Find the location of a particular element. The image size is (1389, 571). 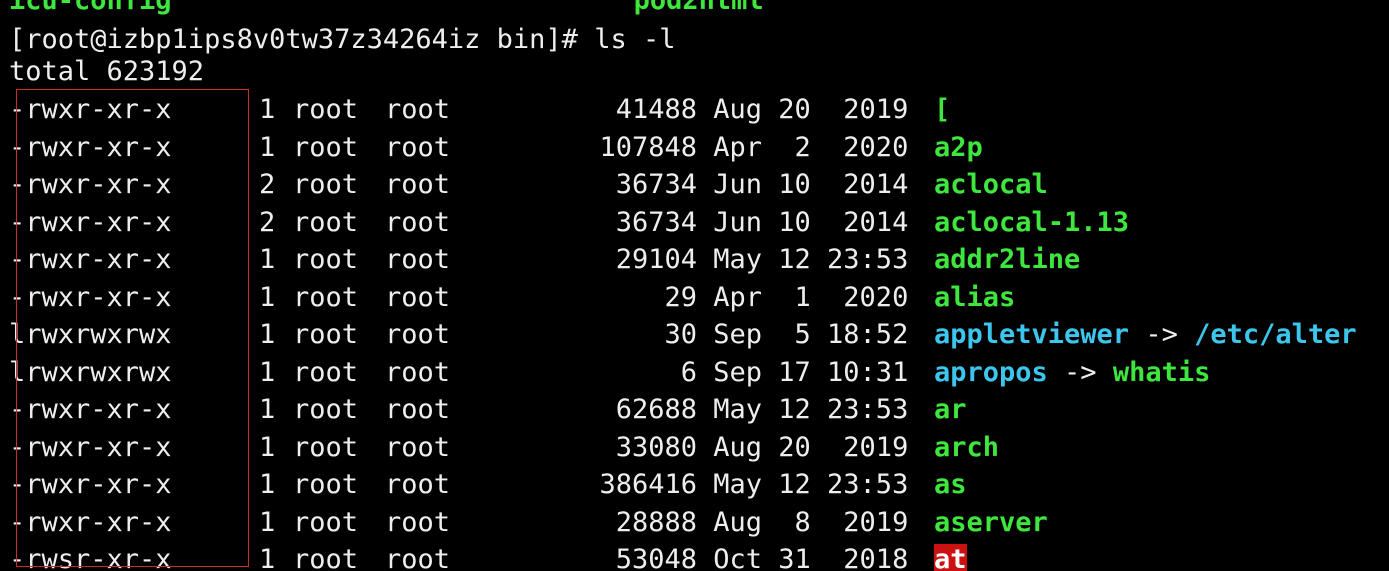

file-name: arch is located at coordinates (966, 447).